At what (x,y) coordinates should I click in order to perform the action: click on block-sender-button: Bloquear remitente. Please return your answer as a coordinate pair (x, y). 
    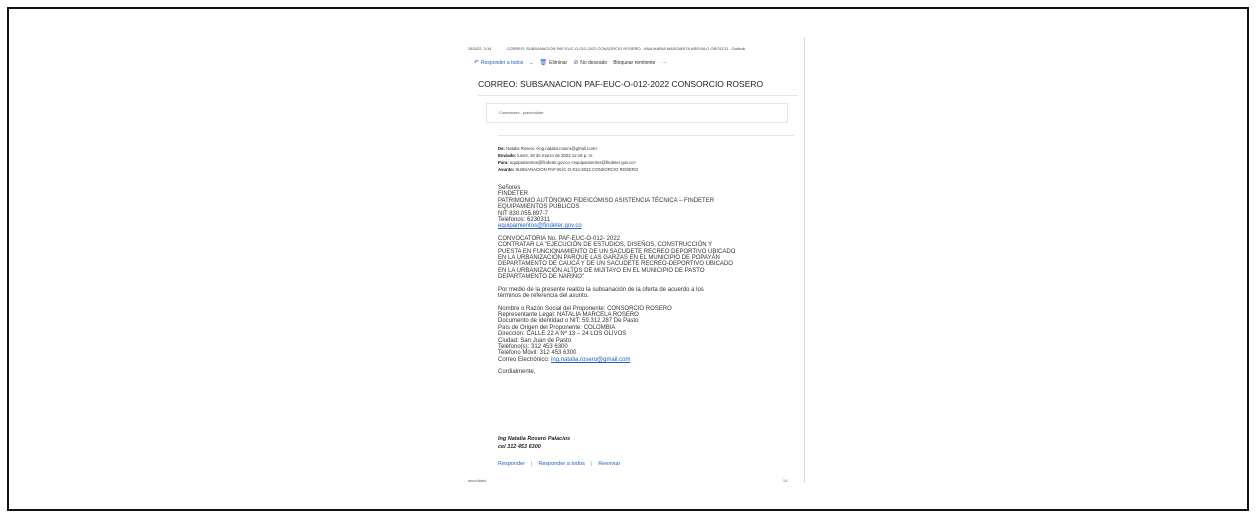
    Looking at the image, I should click on (634, 63).